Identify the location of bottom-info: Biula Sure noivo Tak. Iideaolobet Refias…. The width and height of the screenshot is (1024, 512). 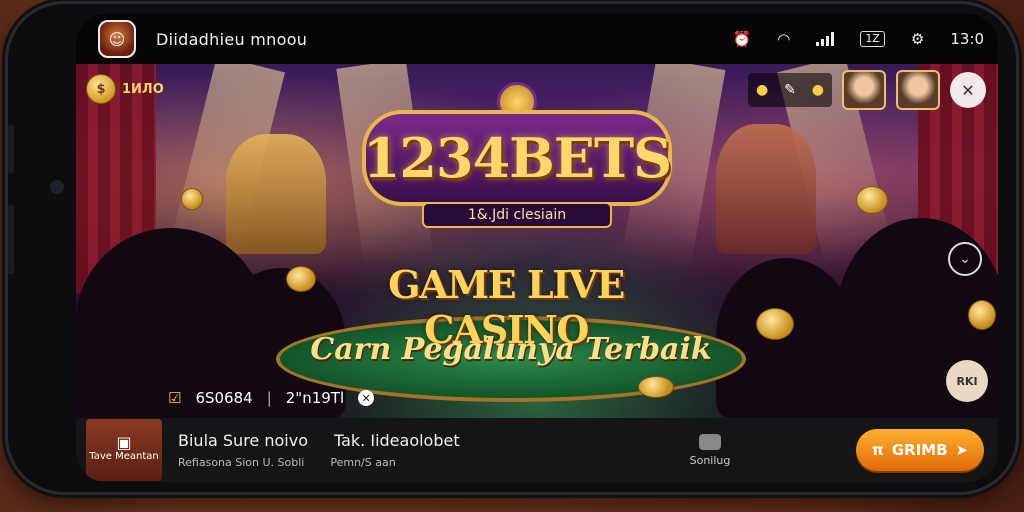
(319, 450).